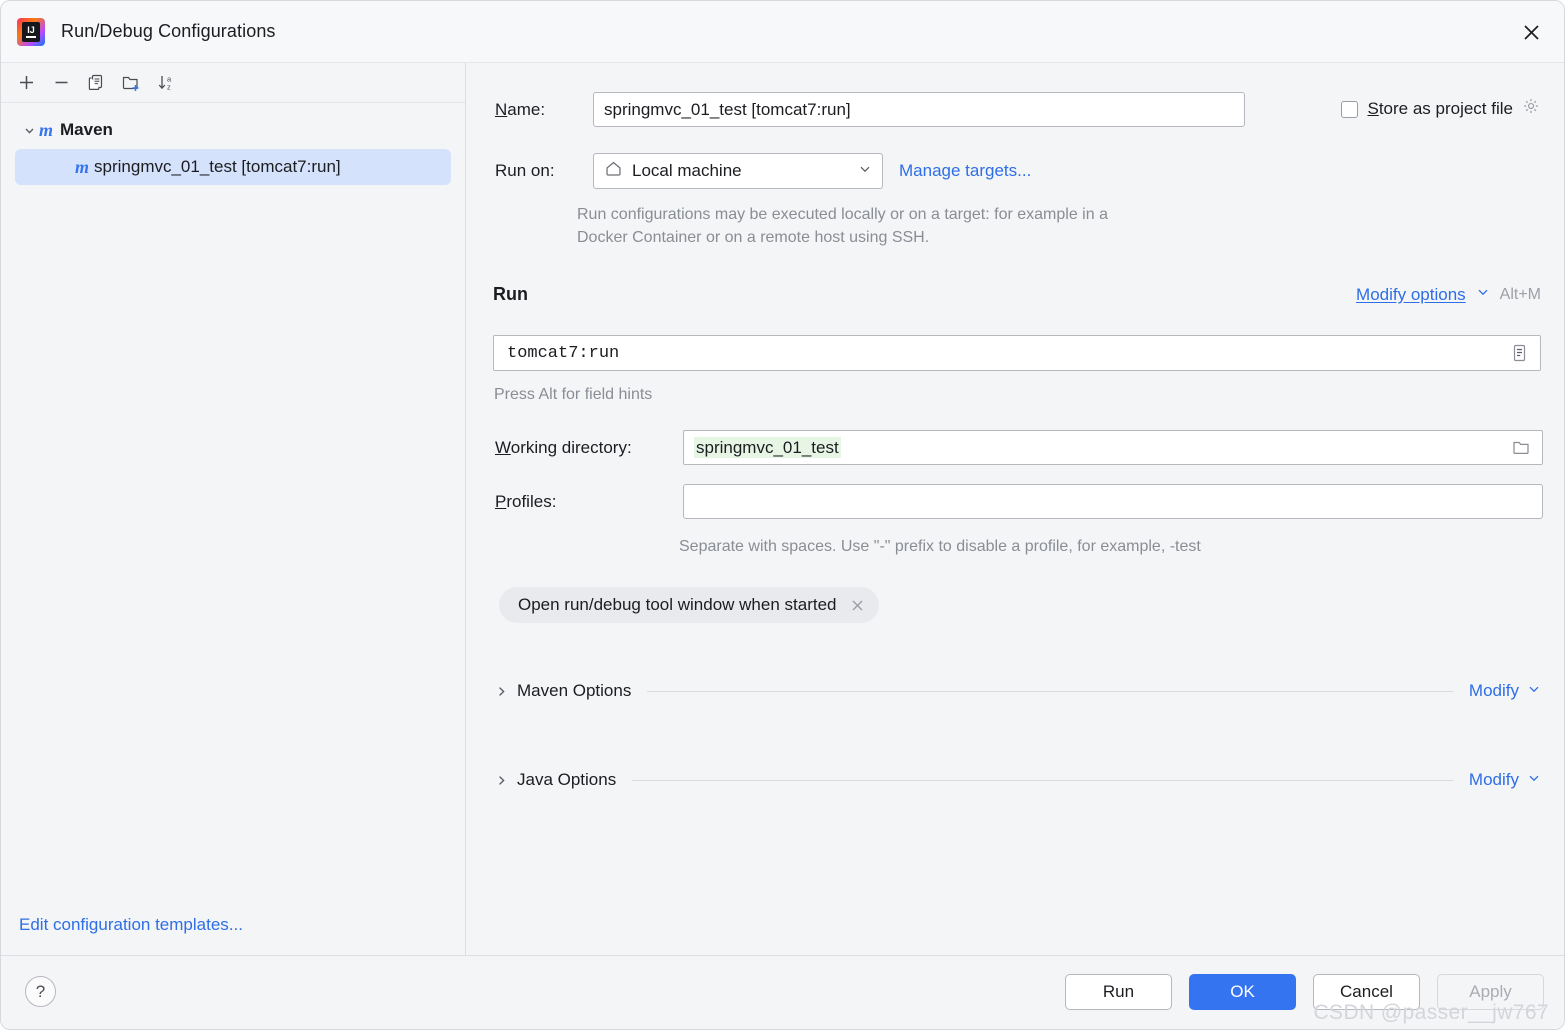 Image resolution: width=1565 pixels, height=1030 pixels. What do you see at coordinates (1521, 448) in the screenshot?
I see `folder-icon` at bounding box center [1521, 448].